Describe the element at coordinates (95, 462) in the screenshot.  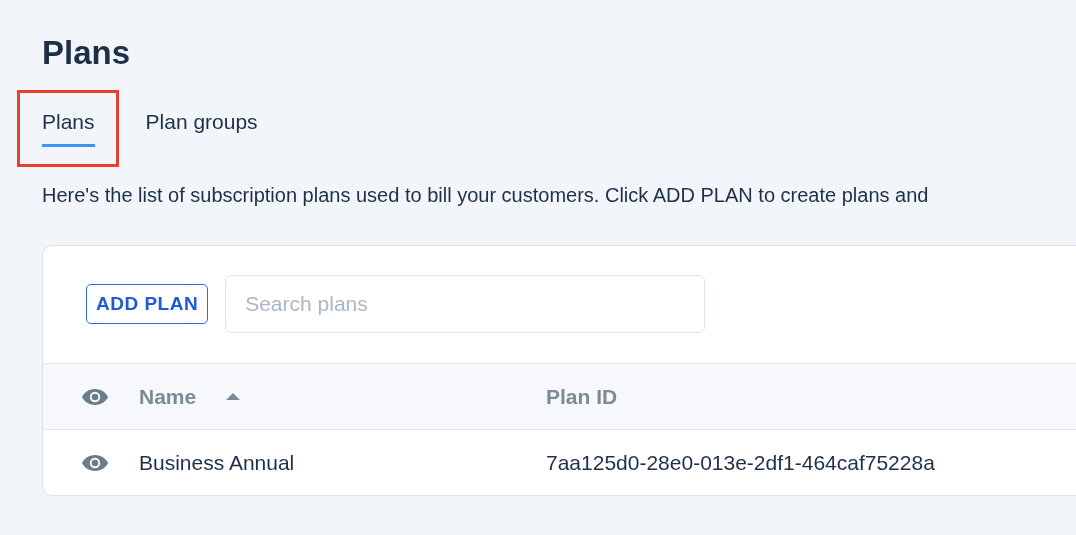
I see `visibility-toggle-icon` at that location.